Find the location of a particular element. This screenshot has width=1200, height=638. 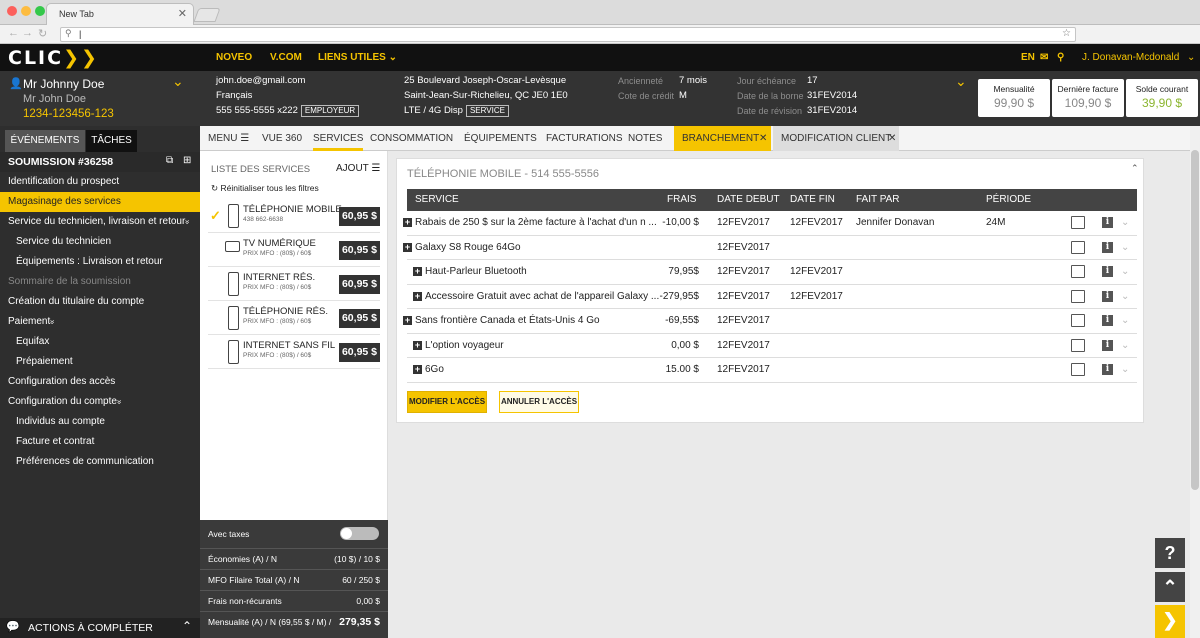

tab-consommation: CONSOMMATION is located at coordinates (411, 138).